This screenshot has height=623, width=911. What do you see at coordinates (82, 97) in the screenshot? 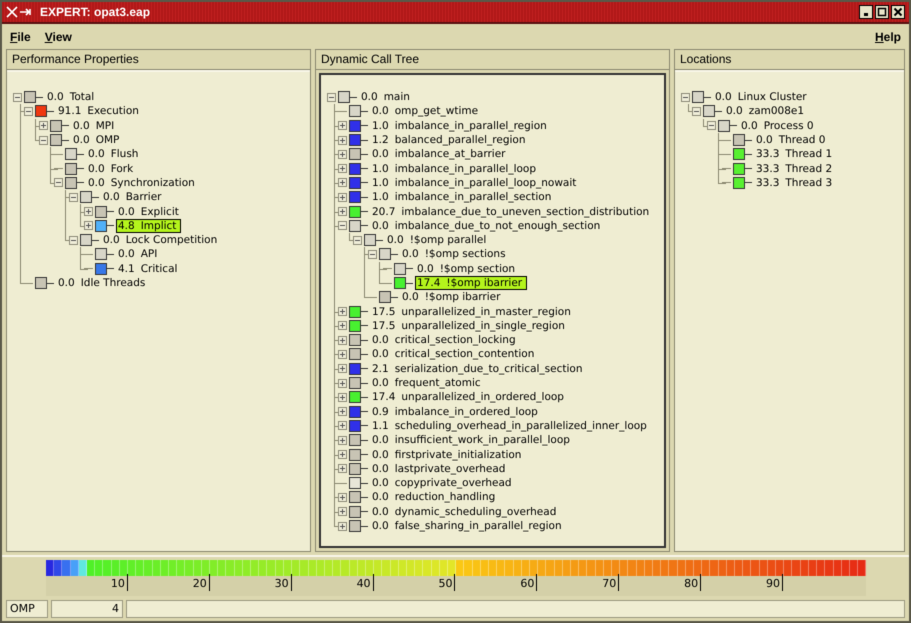
I see `tree-node-label: Total` at bounding box center [82, 97].